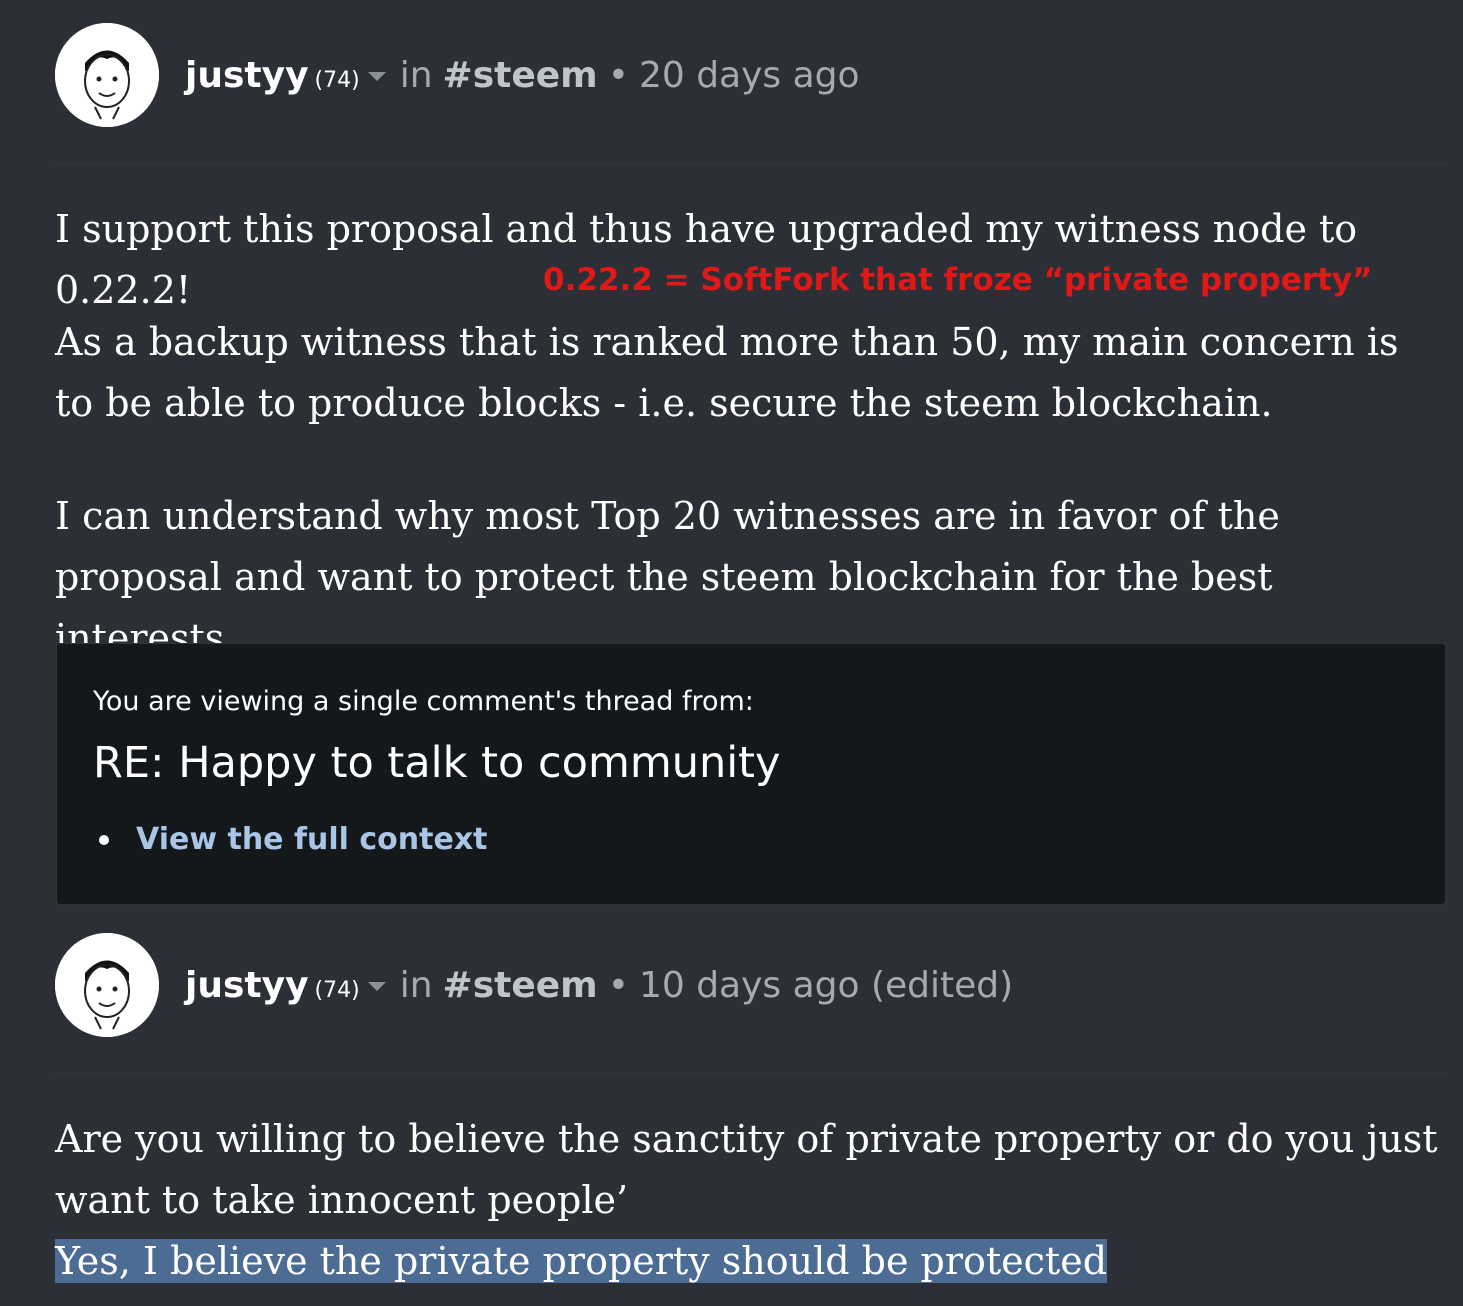 The image size is (1463, 1306). Describe the element at coordinates (749, 75) in the screenshot. I see `timestamp: 20 days ago` at that location.